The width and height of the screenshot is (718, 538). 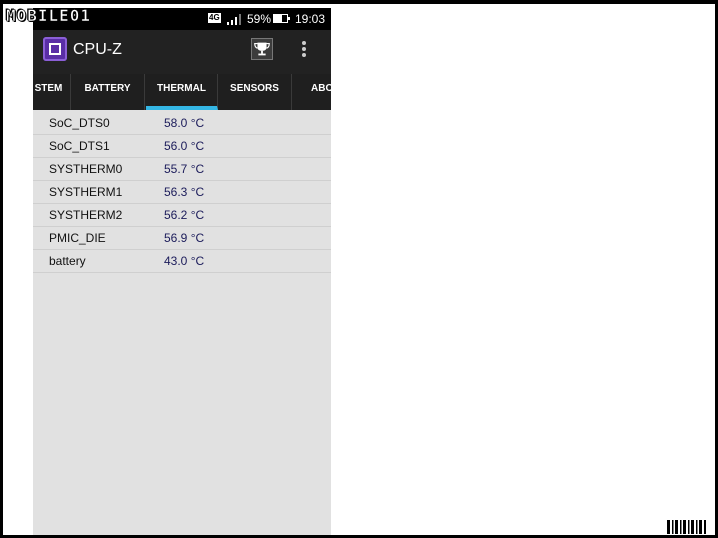 I want to click on thermal-row-pmic-die: PMIC_DIE 56.9 °C, so click(x=182, y=238).